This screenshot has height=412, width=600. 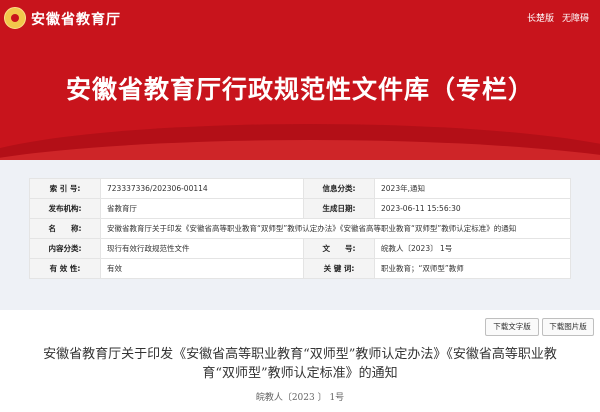 What do you see at coordinates (202, 208) in the screenshot?
I see `publisher-value: 省教育厅` at bounding box center [202, 208].